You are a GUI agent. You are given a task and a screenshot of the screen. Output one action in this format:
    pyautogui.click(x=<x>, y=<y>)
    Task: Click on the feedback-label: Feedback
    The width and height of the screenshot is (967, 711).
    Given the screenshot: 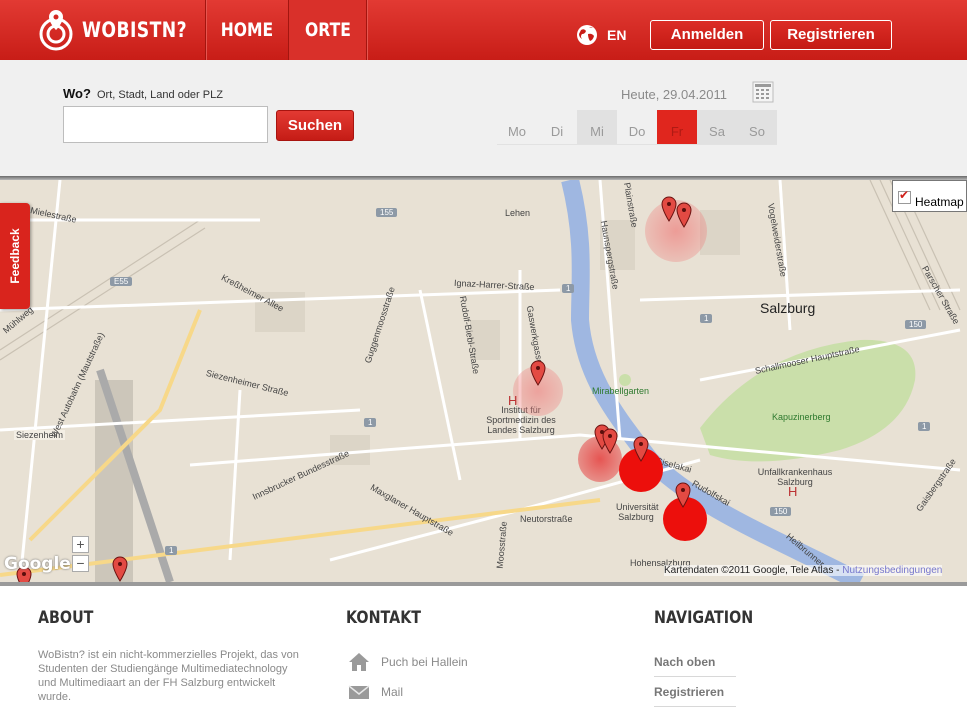 What is the action you would take?
    pyautogui.click(x=15, y=256)
    